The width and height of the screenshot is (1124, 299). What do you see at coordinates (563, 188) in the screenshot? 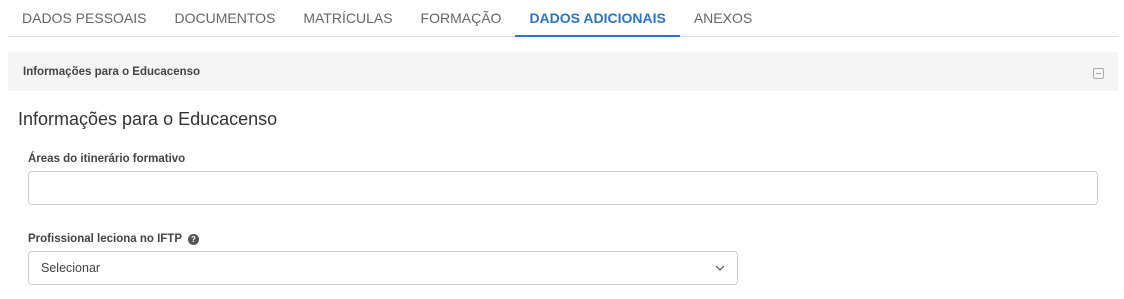
I see `itinerario-input` at bounding box center [563, 188].